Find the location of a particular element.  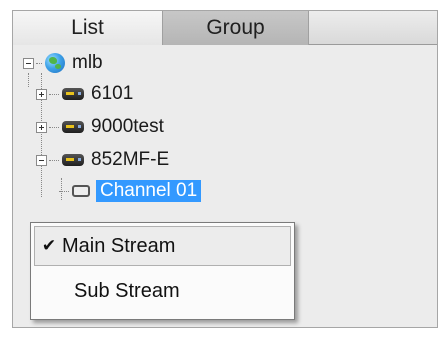

tree-node-device: 852MF-E is located at coordinates (102, 160).